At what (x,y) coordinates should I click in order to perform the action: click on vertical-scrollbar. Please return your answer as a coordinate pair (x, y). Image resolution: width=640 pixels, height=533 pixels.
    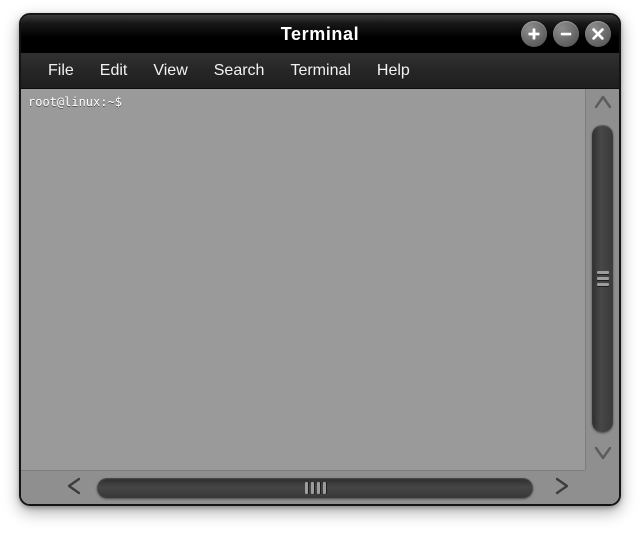
    Looking at the image, I should click on (602, 279).